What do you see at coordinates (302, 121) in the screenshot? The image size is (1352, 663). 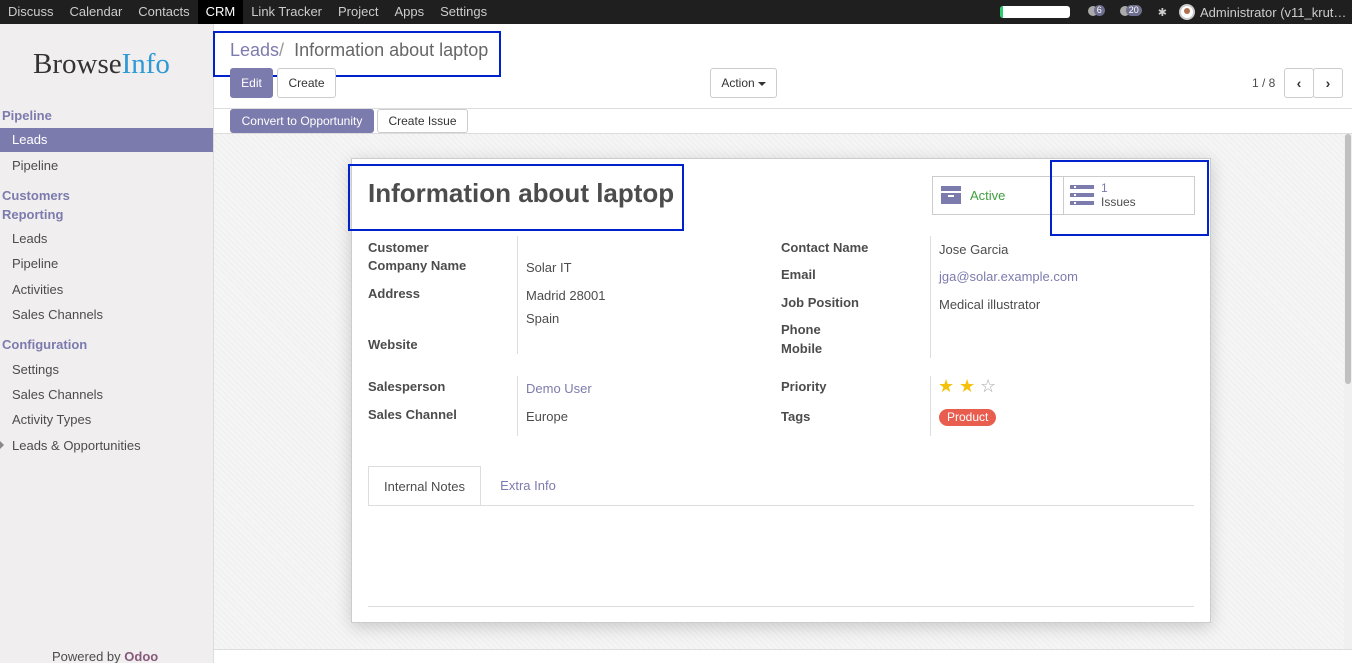 I see `convert-to-opportunity-button: Convert to Opportunity` at bounding box center [302, 121].